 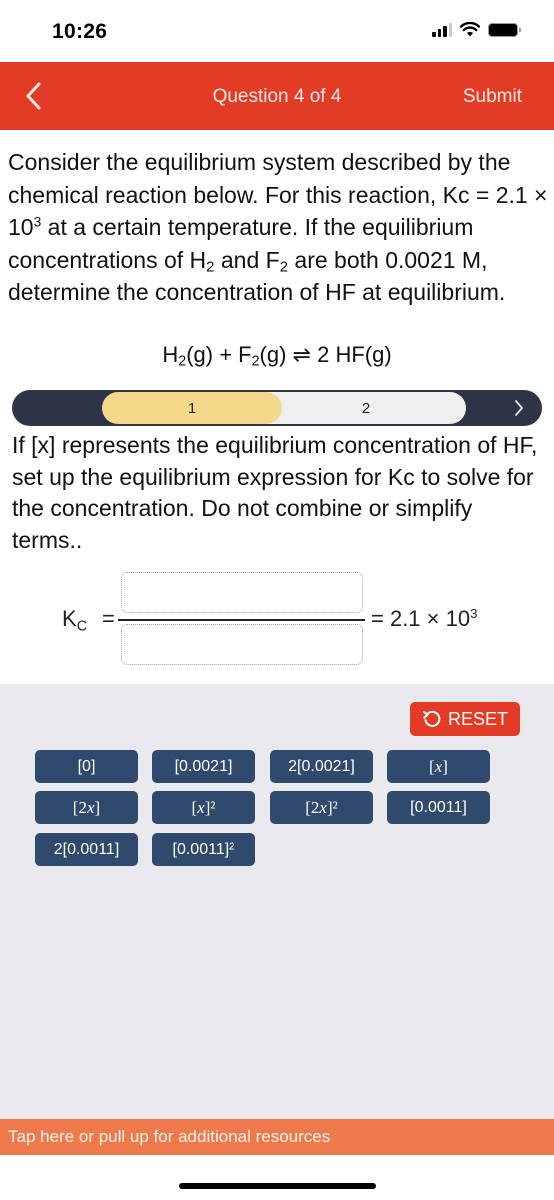 I want to click on reset-button: RESET, so click(x=465, y=719).